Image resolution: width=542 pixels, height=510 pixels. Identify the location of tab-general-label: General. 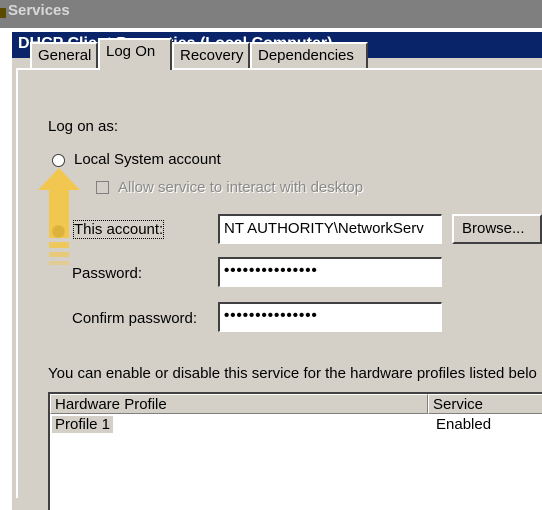
(65, 55).